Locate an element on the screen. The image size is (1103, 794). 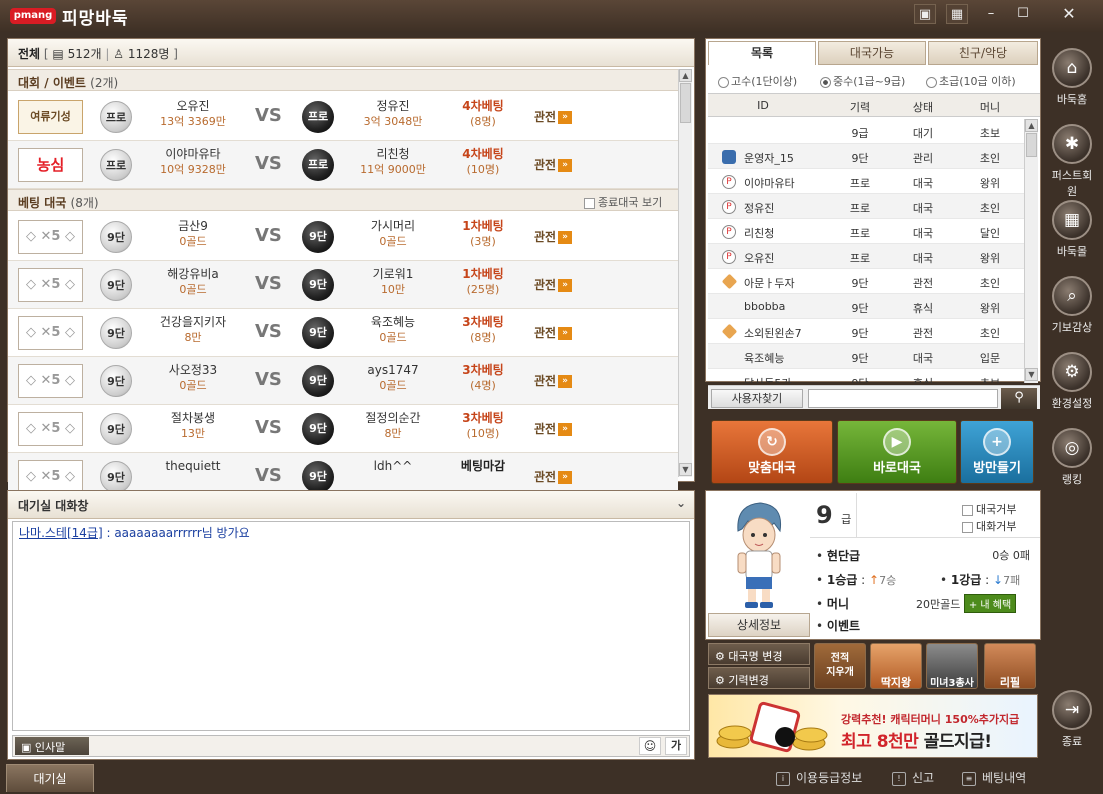
user-row: P 이야마유타 프로 대국 왕위 is located at coordinates (866, 181).